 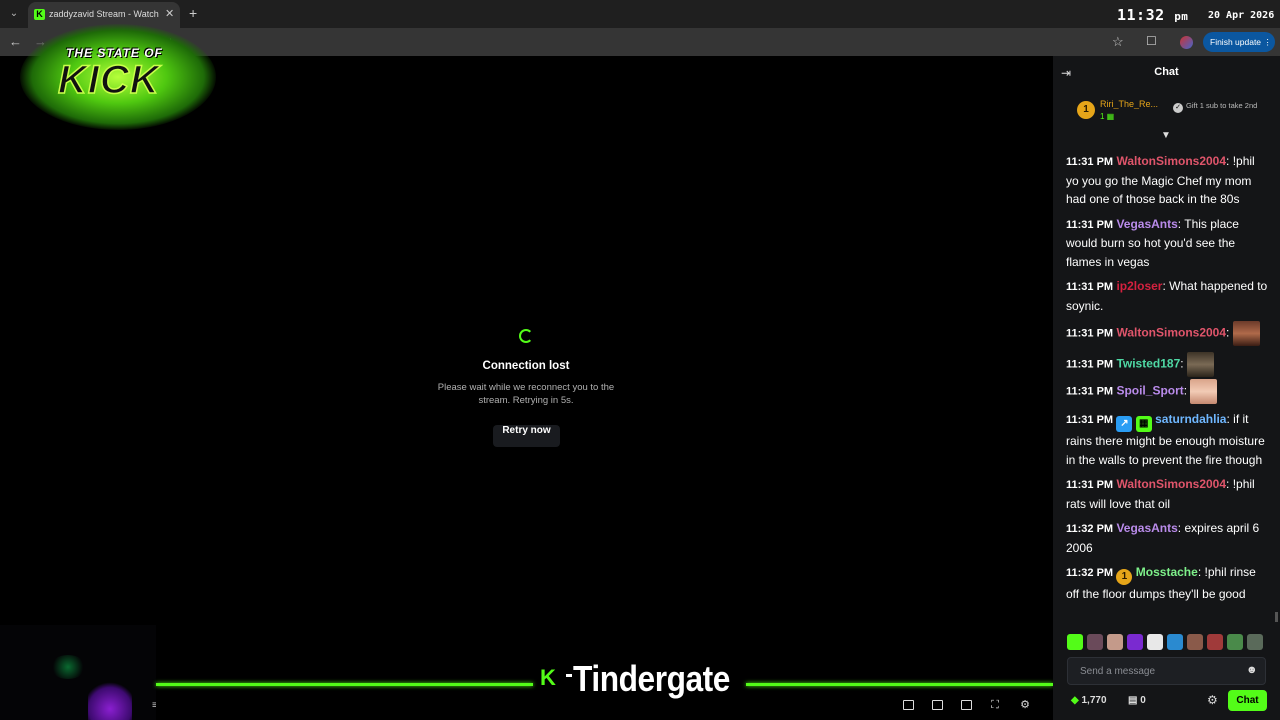 I want to click on new-tab-icon: +, so click(x=193, y=13).